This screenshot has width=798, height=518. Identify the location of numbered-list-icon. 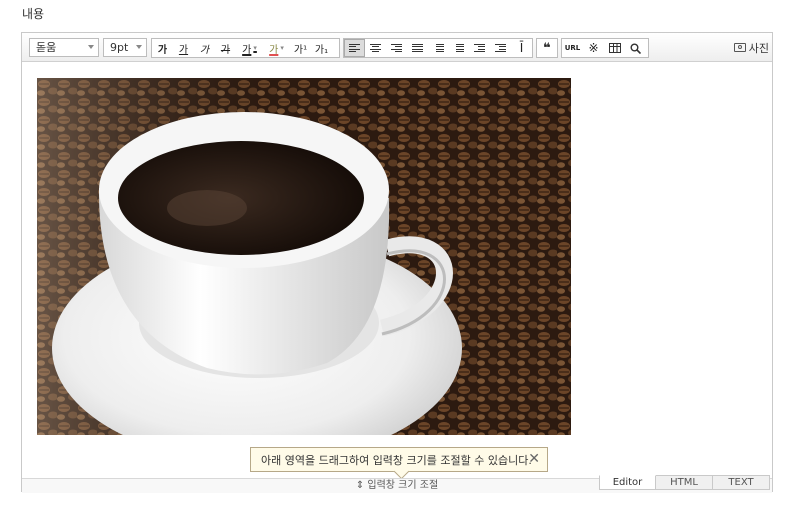
(438, 48).